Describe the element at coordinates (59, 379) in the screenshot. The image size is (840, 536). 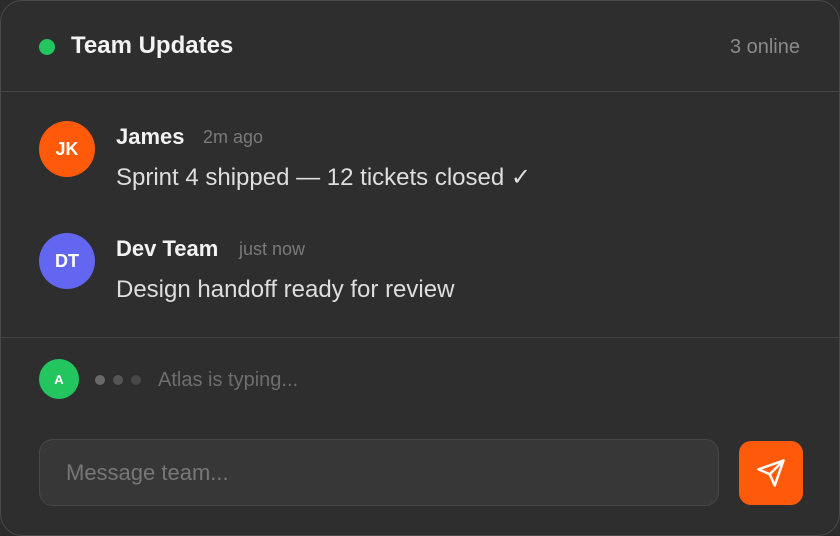
I see `typing-avatar: A` at that location.